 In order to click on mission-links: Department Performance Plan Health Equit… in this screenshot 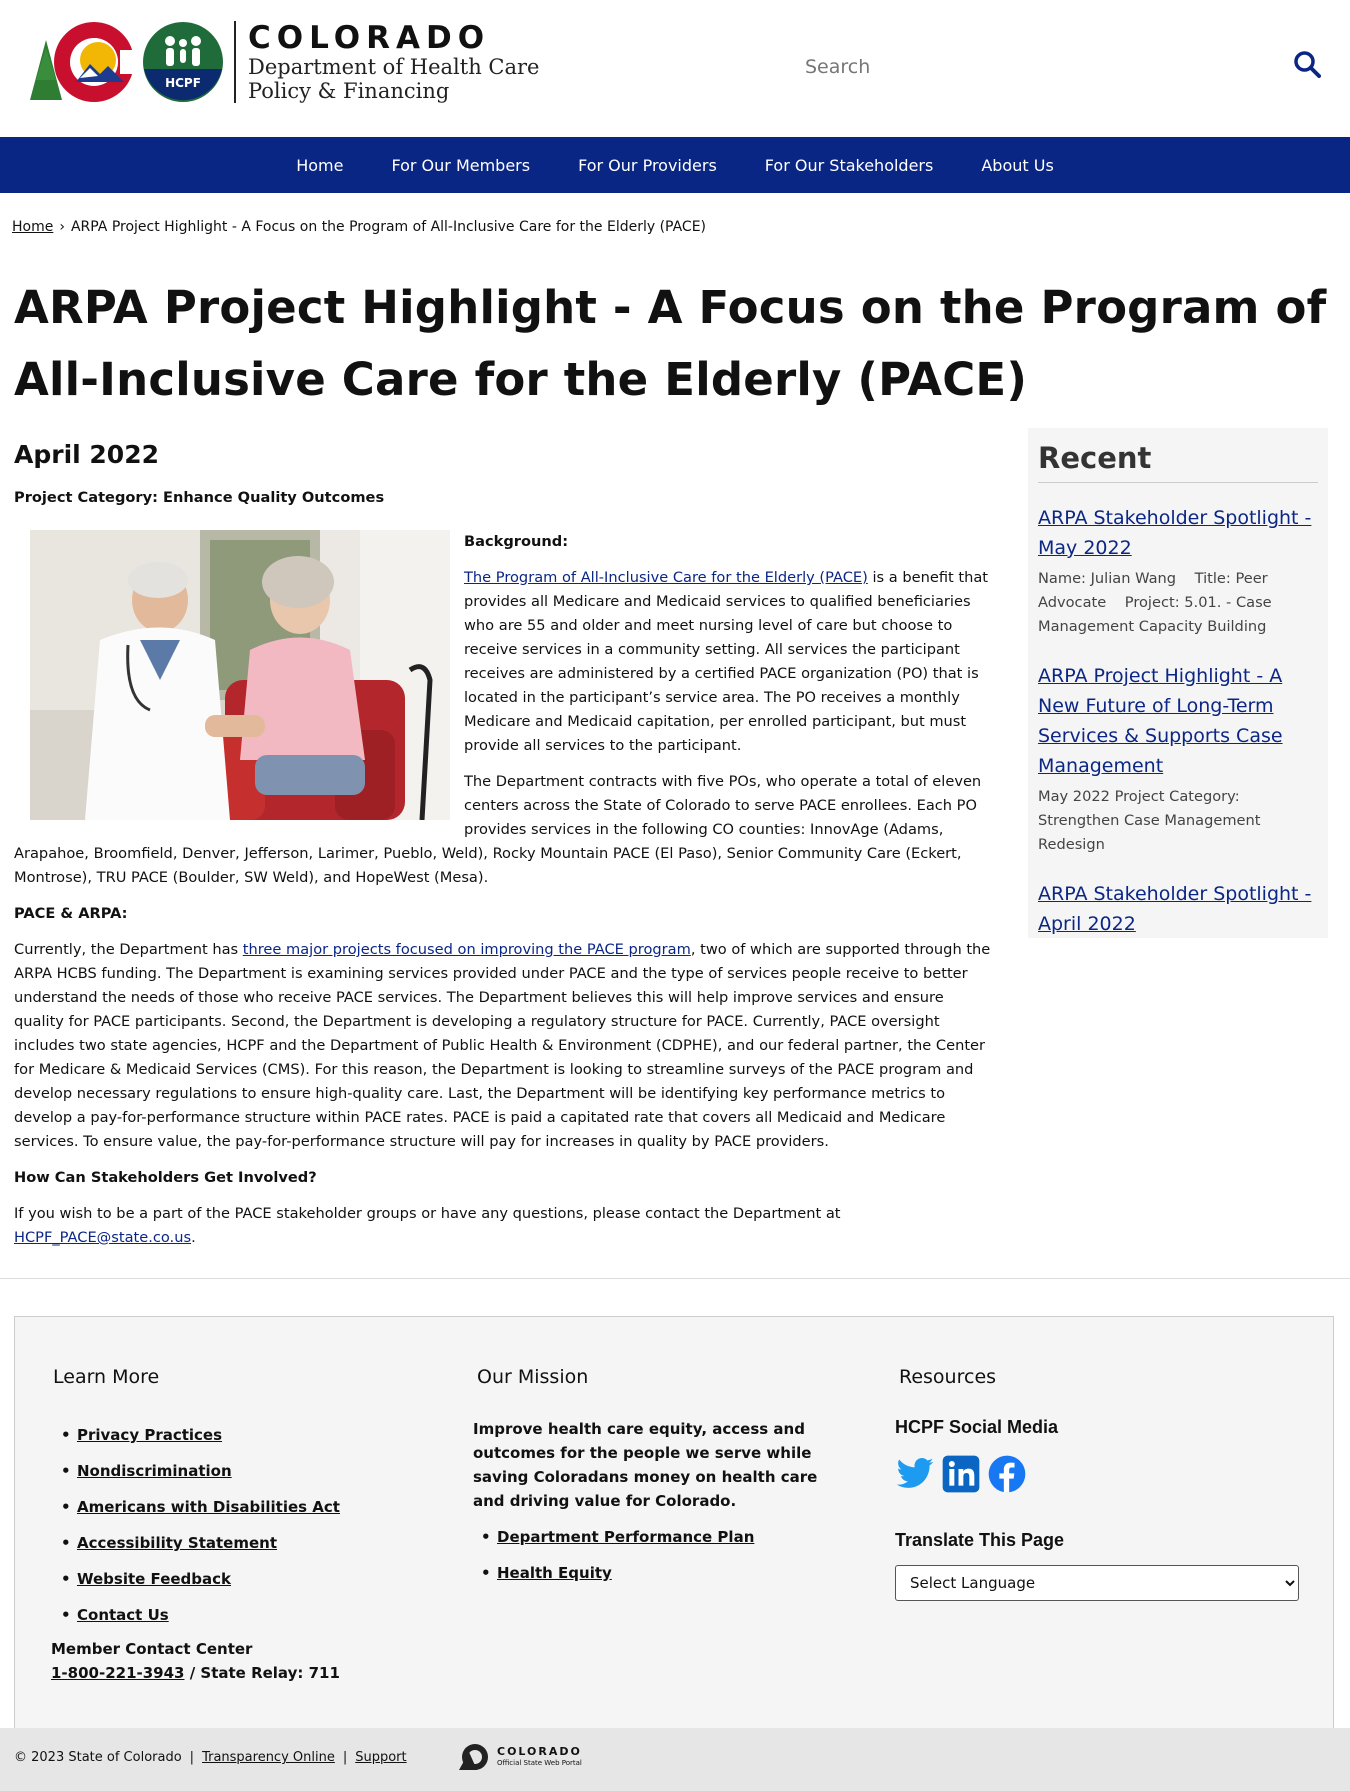, I will do `click(663, 1555)`.